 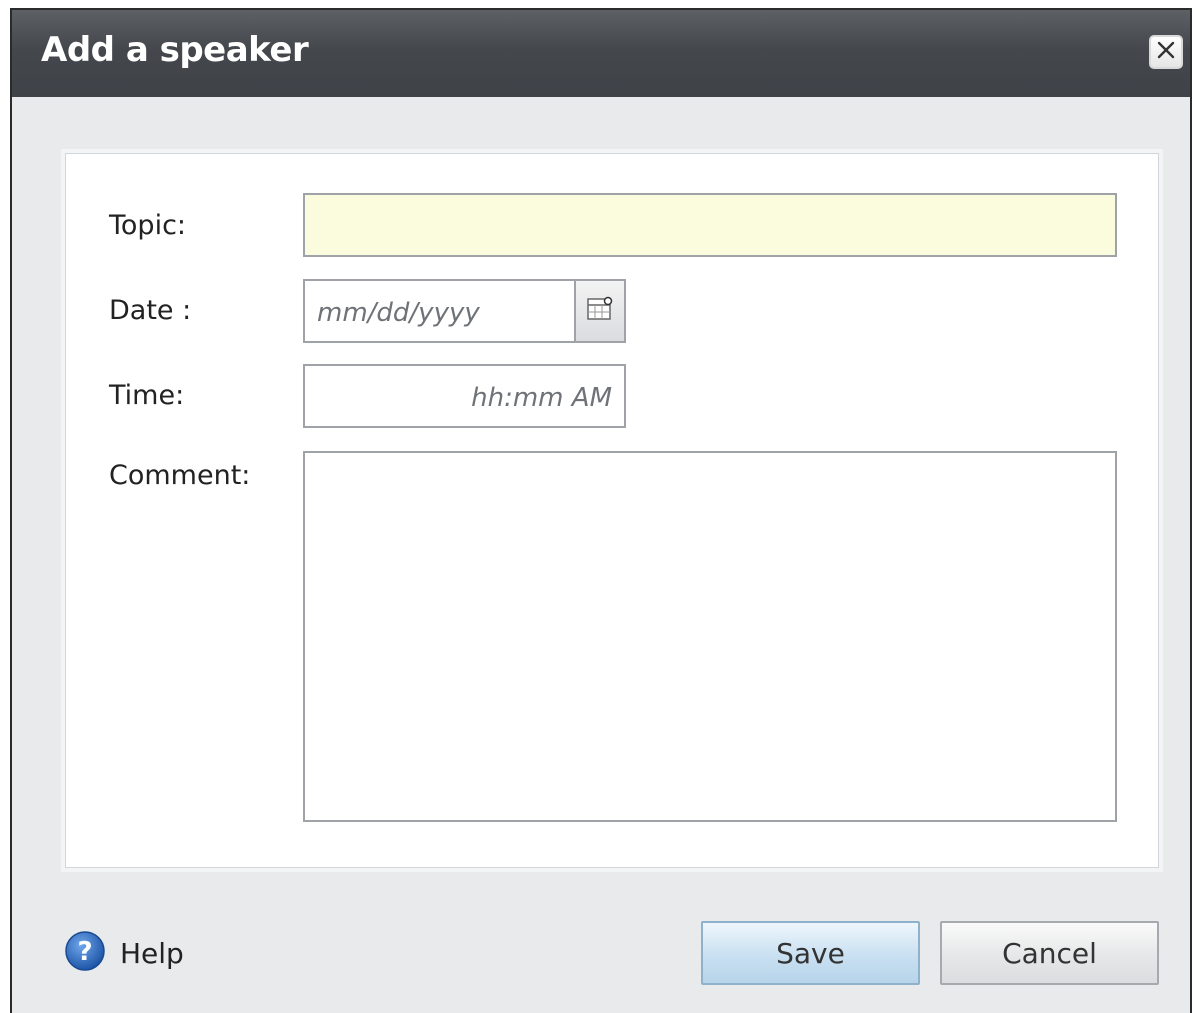 I want to click on date-input, so click(x=439, y=311).